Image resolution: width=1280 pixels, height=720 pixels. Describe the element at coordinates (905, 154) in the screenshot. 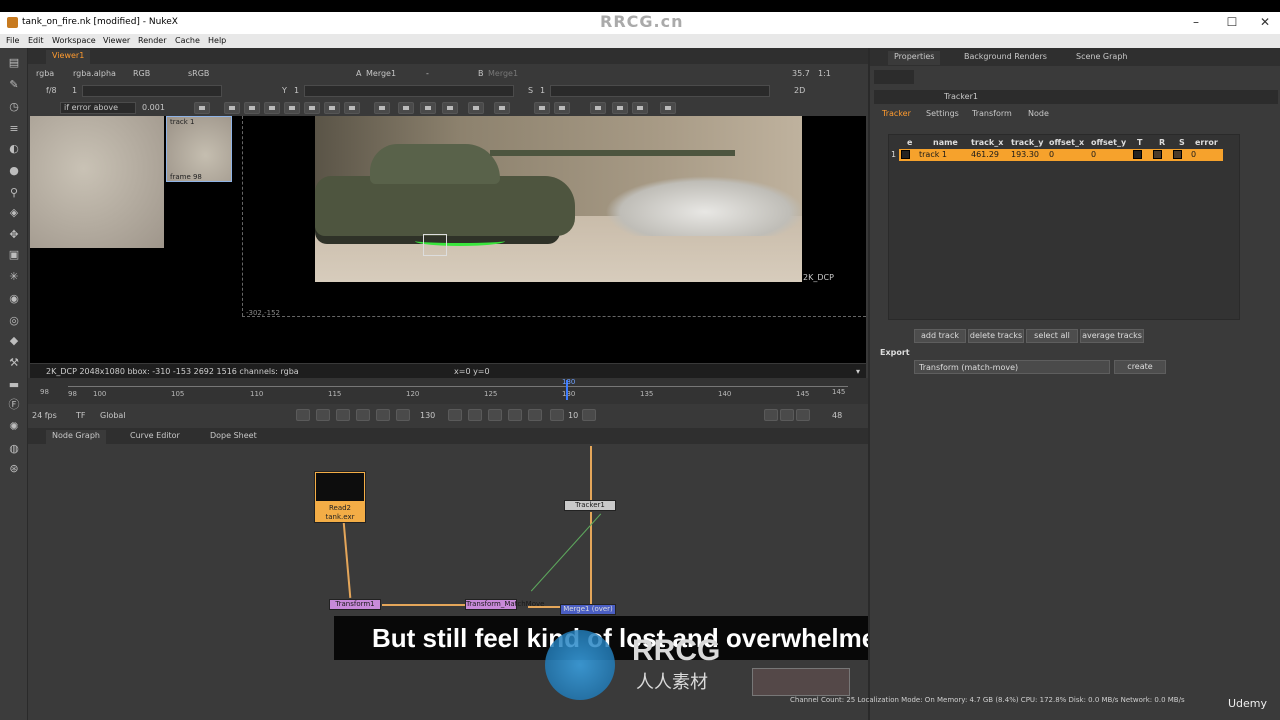

I see `enabled-checkbox` at that location.